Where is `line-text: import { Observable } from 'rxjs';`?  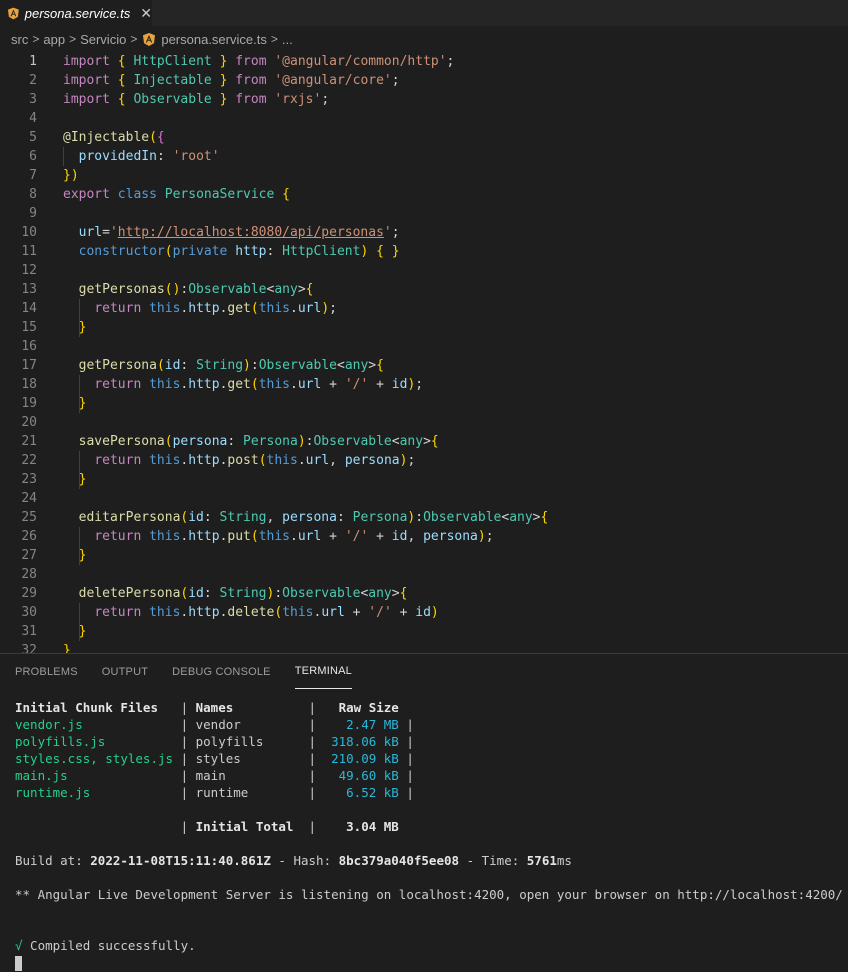
line-text: import { Observable } from 'rxjs'; is located at coordinates (196, 99).